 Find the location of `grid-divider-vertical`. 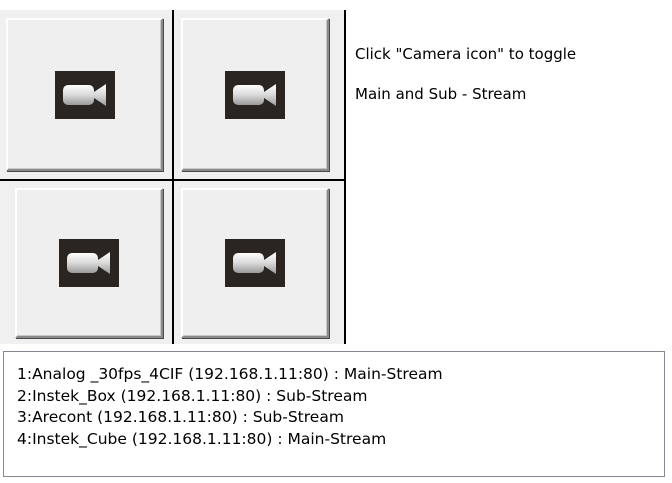

grid-divider-vertical is located at coordinates (173, 177).